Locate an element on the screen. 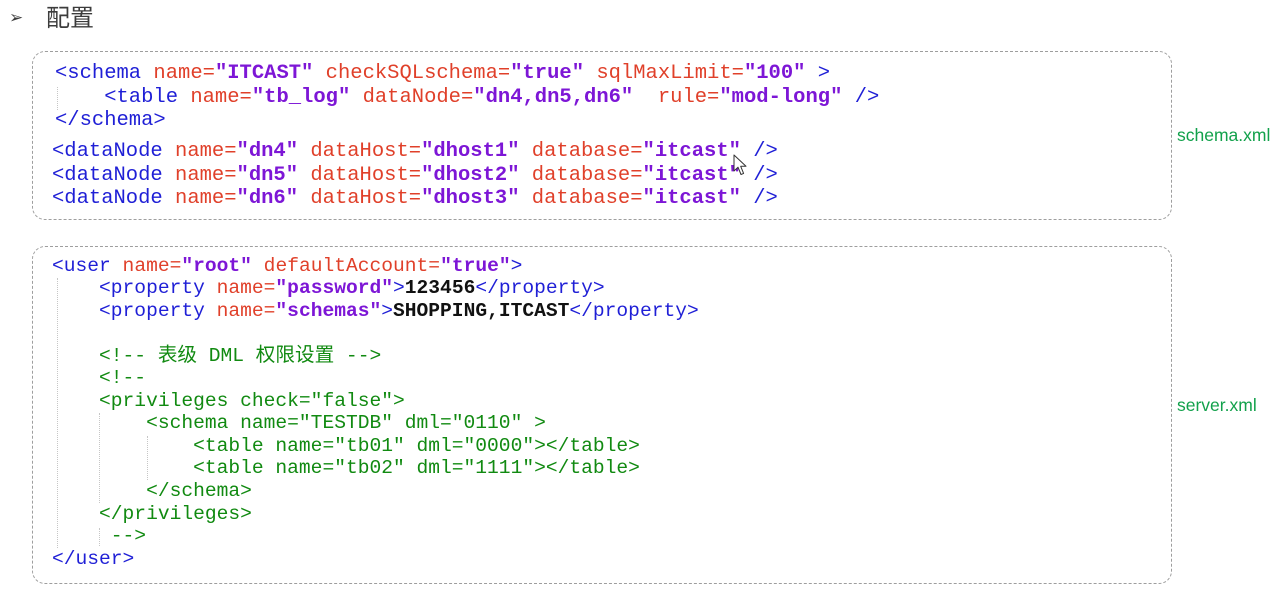 The image size is (1280, 589). code-token-val: "mod-long" is located at coordinates (781, 97).